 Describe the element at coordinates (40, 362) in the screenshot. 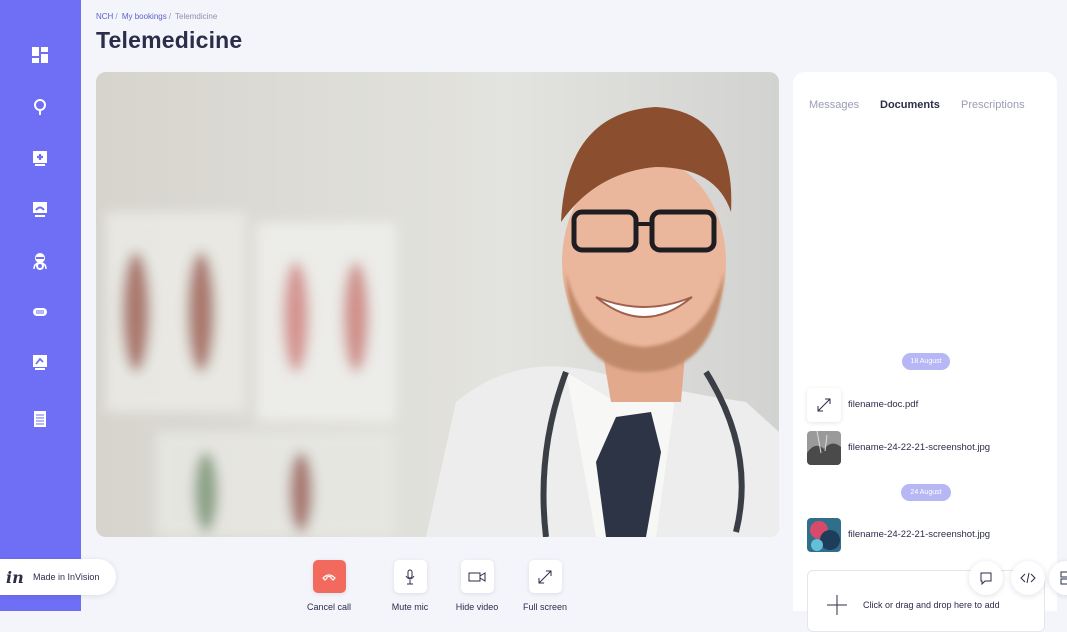

I see `prescription-icon` at that location.